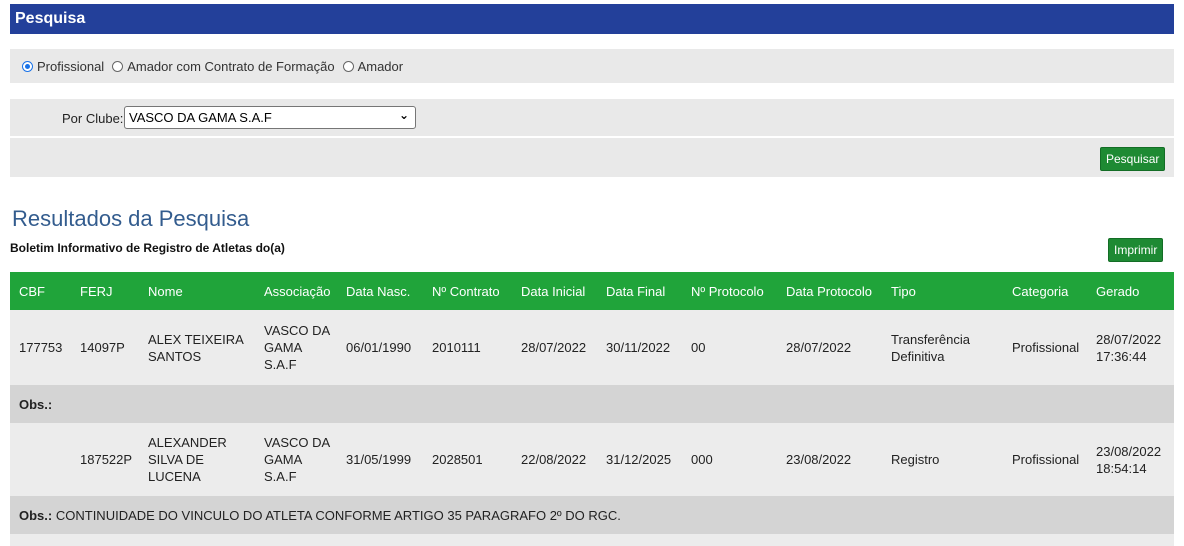 The image size is (1184, 546). I want to click on cell-data-protocolo: 23/08/2022, so click(819, 459).